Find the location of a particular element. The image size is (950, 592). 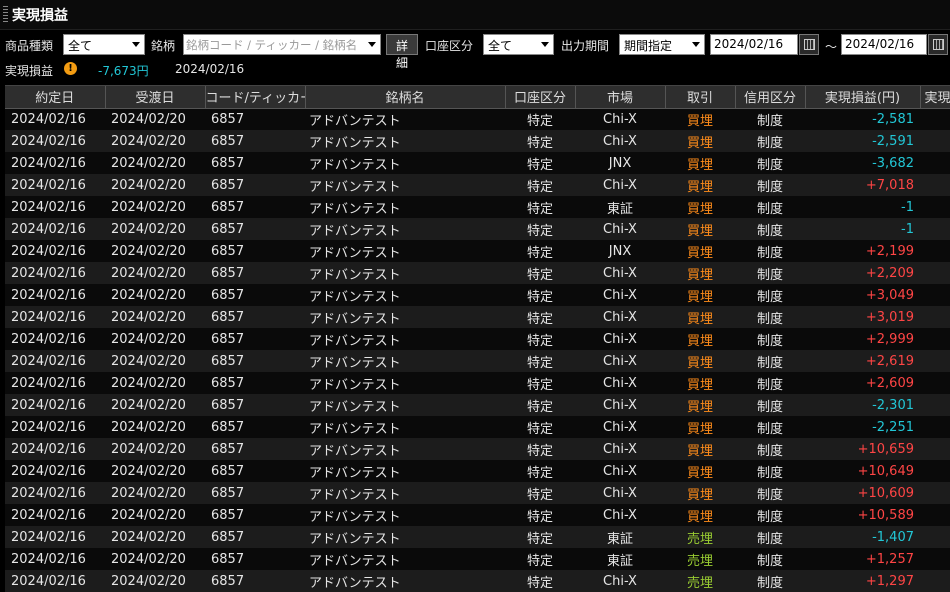

period-value: 期間指定 is located at coordinates (648, 46).